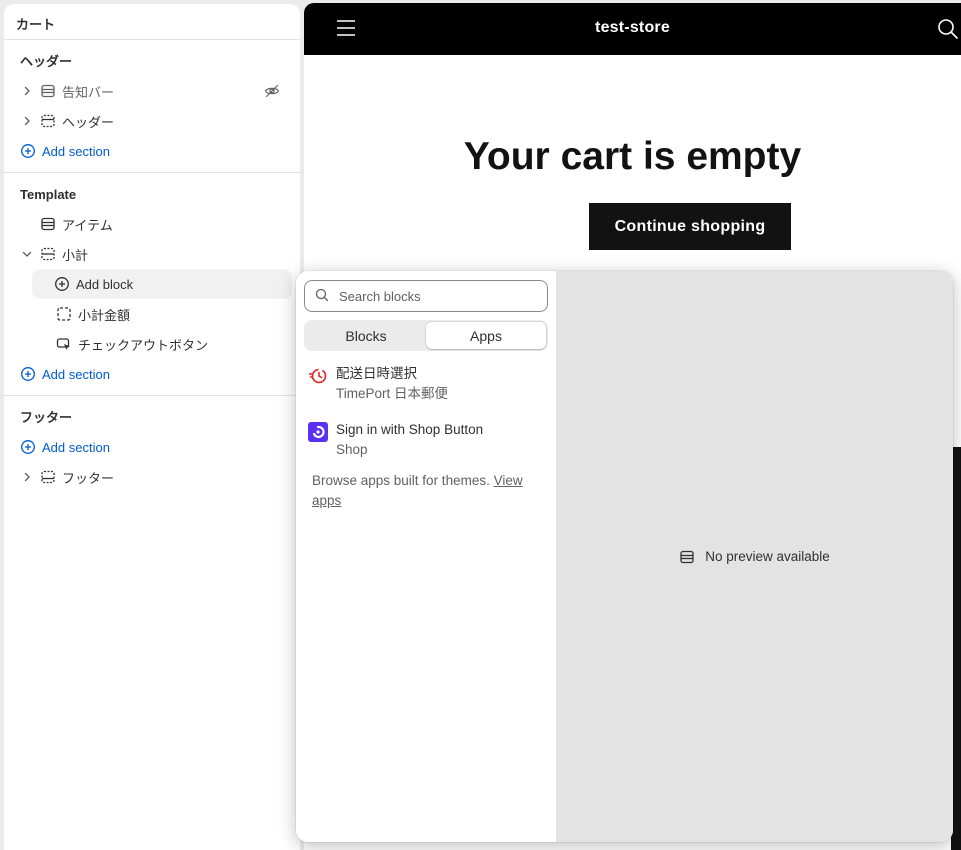 The width and height of the screenshot is (961, 850). What do you see at coordinates (352, 449) in the screenshot?
I see `app-block-vendor: Shop` at bounding box center [352, 449].